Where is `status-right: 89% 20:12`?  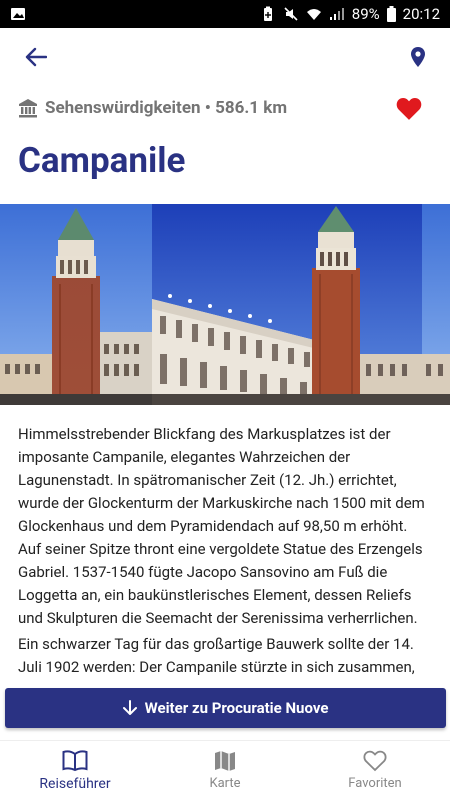
status-right: 89% 20:12 is located at coordinates (350, 14).